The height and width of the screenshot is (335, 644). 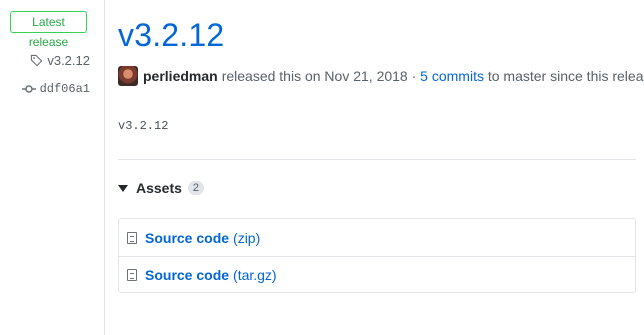 What do you see at coordinates (377, 274) in the screenshot?
I see `asset-targz: Source code (tar.gz)` at bounding box center [377, 274].